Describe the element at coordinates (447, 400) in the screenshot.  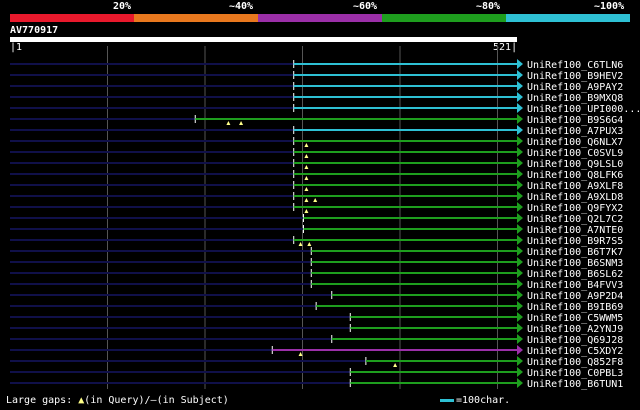
I see `scale-bar-icon` at that location.